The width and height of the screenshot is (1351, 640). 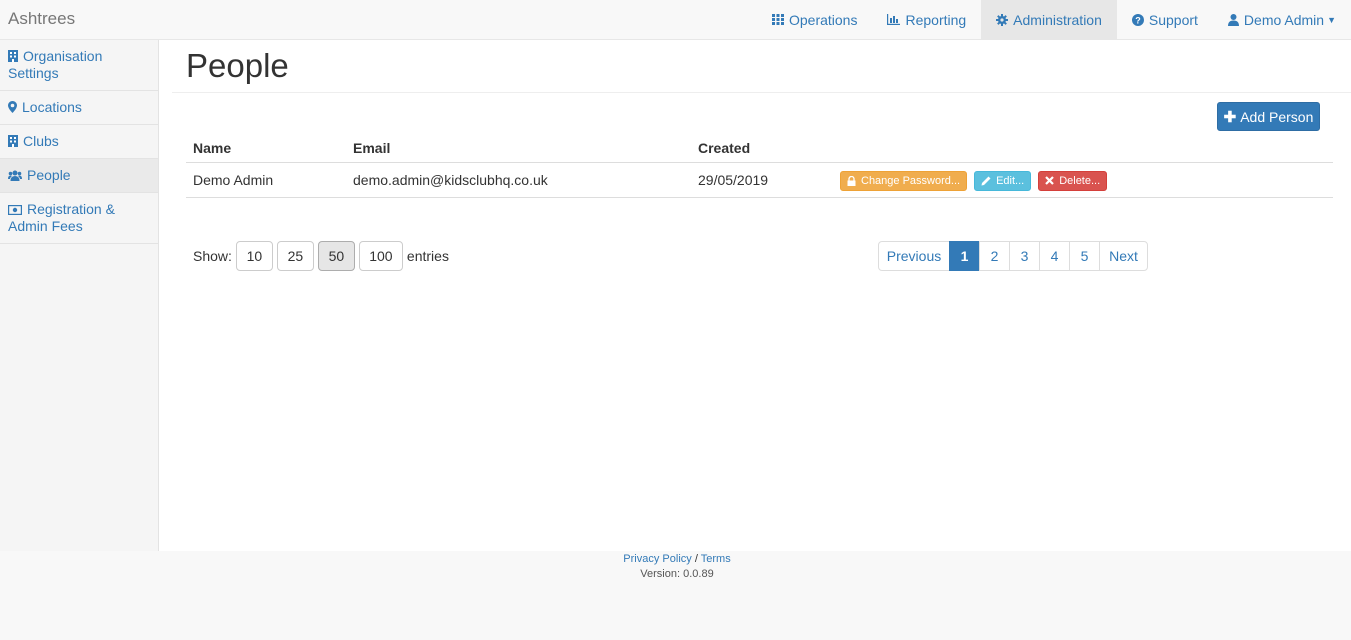 I want to click on grid-icon, so click(x=777, y=19).